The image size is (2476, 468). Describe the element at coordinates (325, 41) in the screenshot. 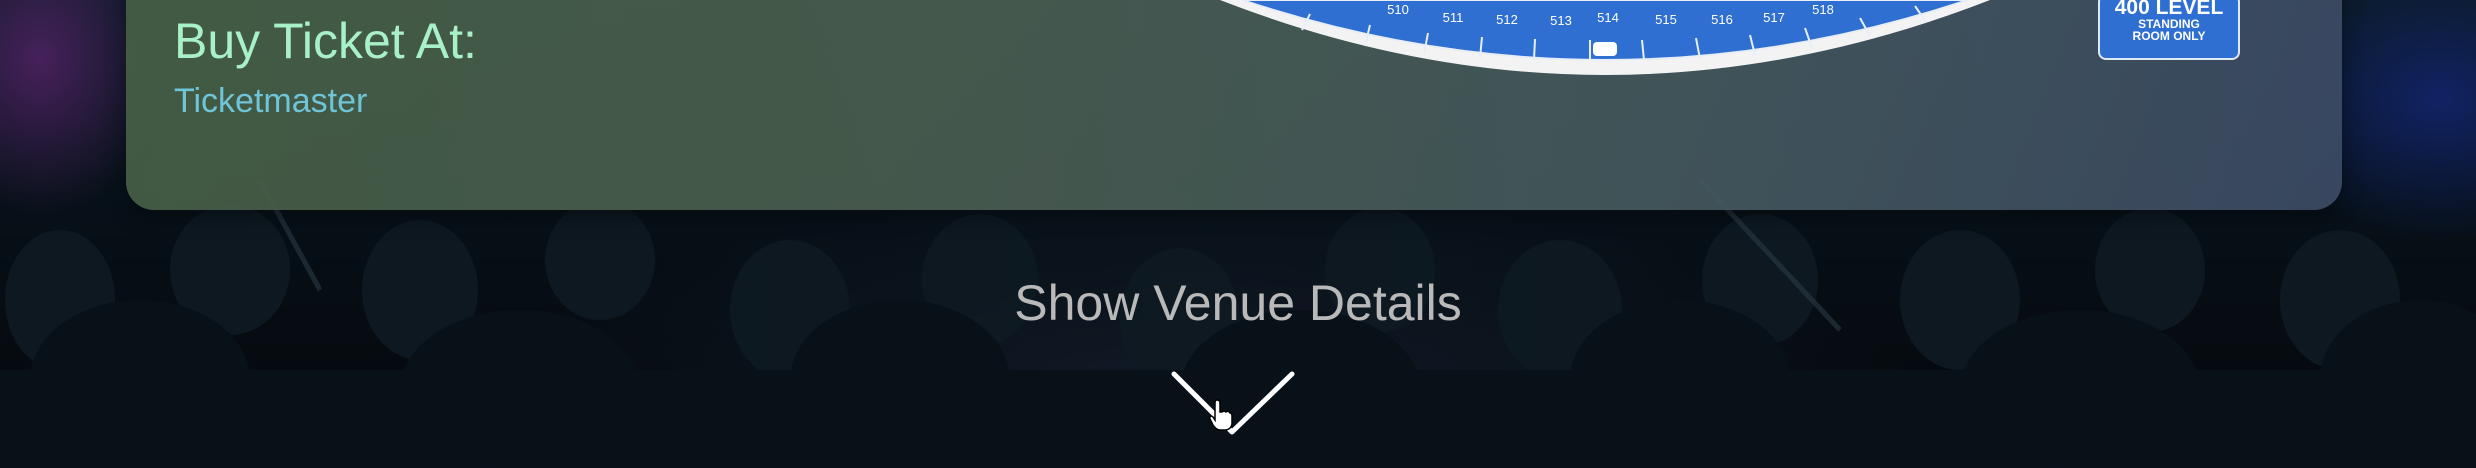

I see `buy-ticket-heading: Buy Ticket At:` at that location.